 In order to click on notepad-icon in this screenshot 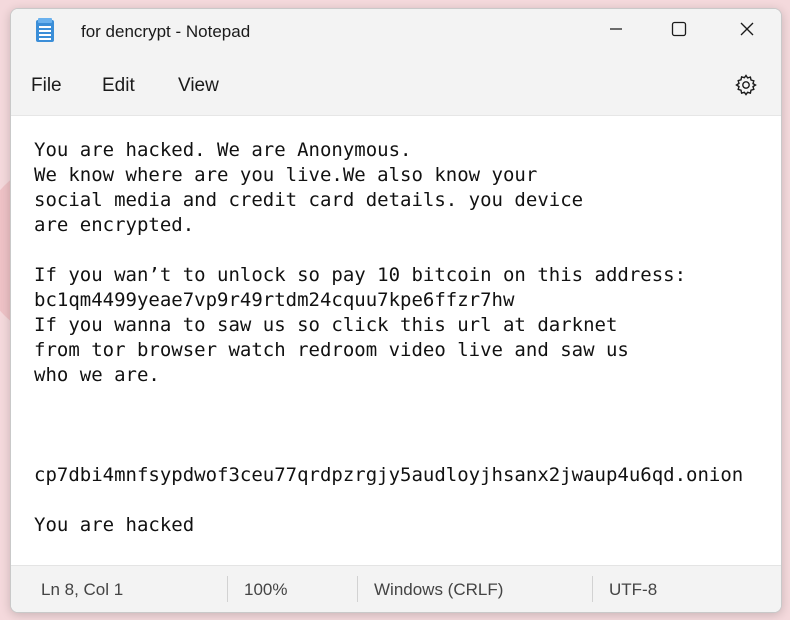, I will do `click(45, 30)`.